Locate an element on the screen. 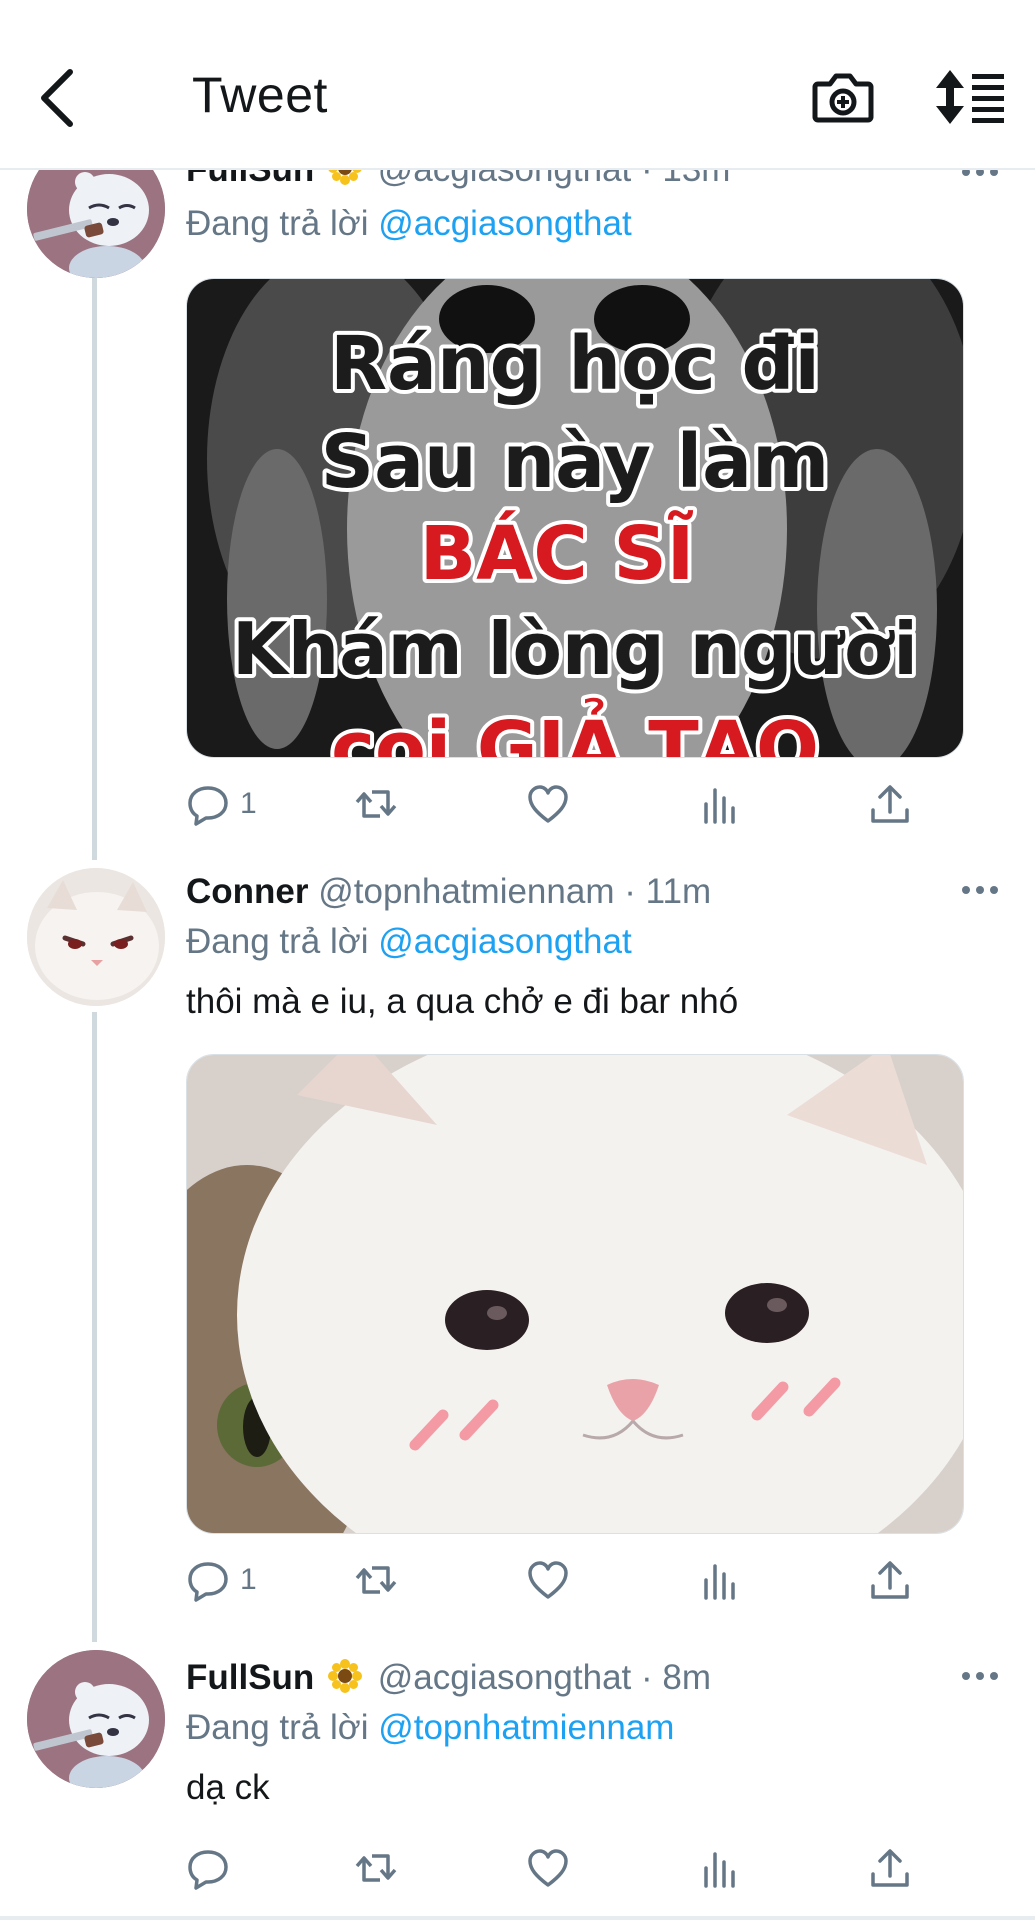 Image resolution: width=1035 pixels, height=1920 pixels. camera-button is located at coordinates (843, 97).